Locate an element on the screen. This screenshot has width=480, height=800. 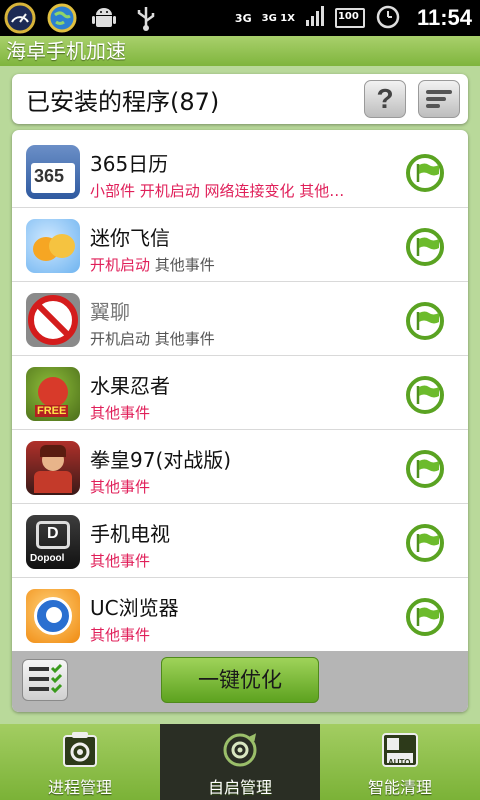
app-name: 手机电视 is located at coordinates (130, 534).